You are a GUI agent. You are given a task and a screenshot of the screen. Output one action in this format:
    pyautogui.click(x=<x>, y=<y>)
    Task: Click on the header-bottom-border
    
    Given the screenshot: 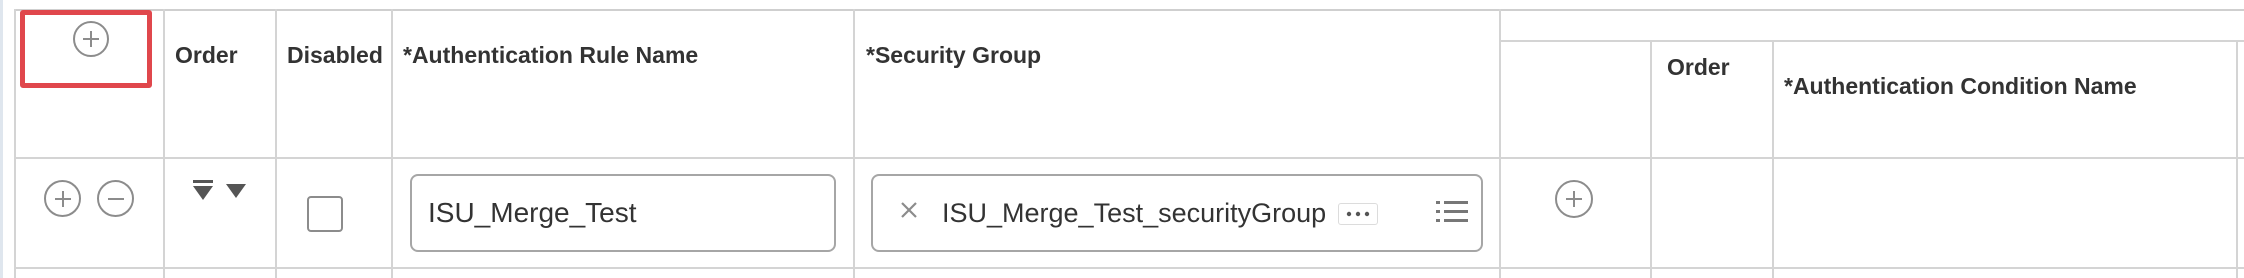 What is the action you would take?
    pyautogui.click(x=1129, y=158)
    